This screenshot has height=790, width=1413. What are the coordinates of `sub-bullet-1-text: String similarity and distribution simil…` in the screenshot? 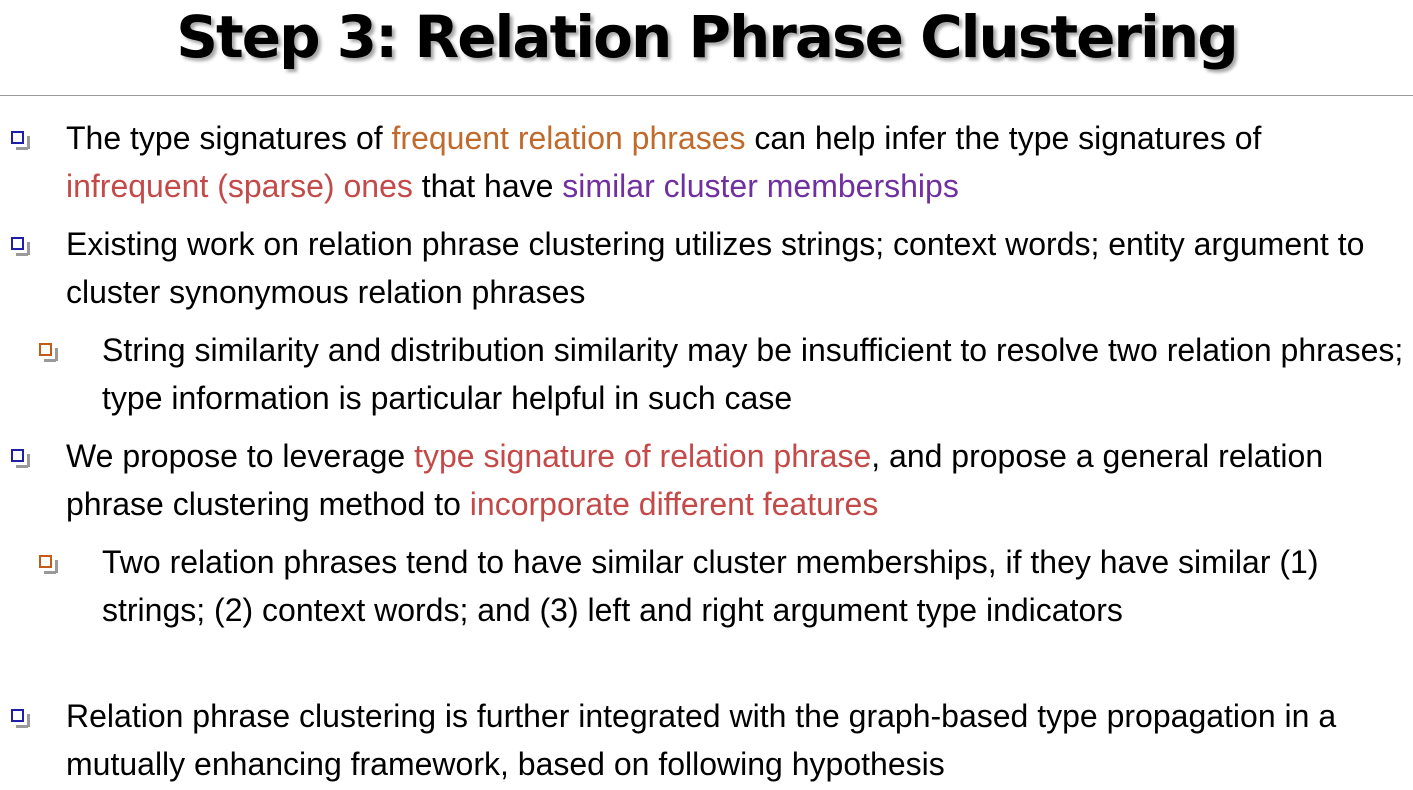 It's located at (753, 374).